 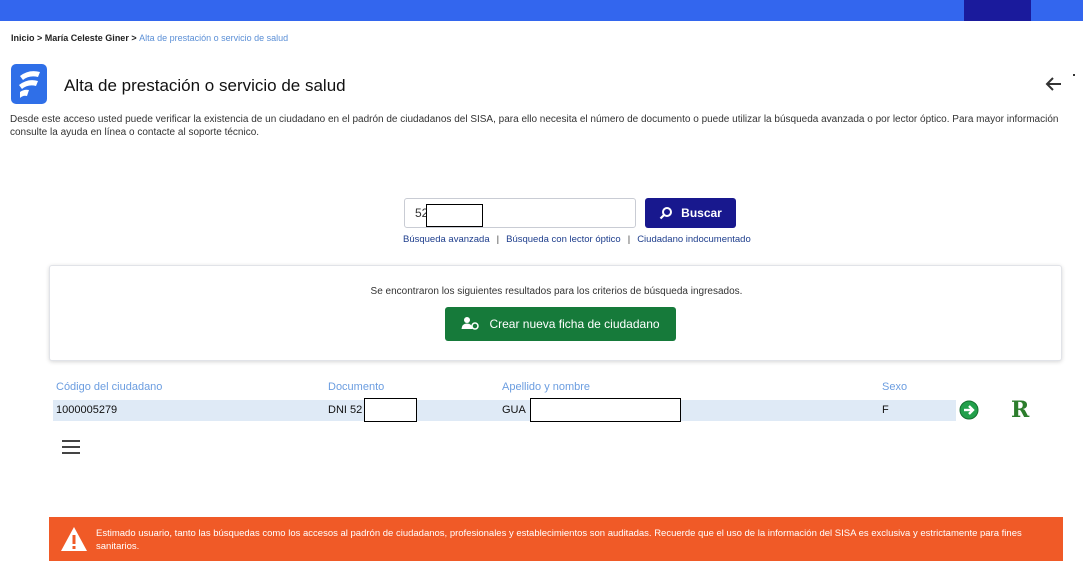 I want to click on undocumented-citizen-link: Ciudadano indocumentado, so click(x=694, y=239).